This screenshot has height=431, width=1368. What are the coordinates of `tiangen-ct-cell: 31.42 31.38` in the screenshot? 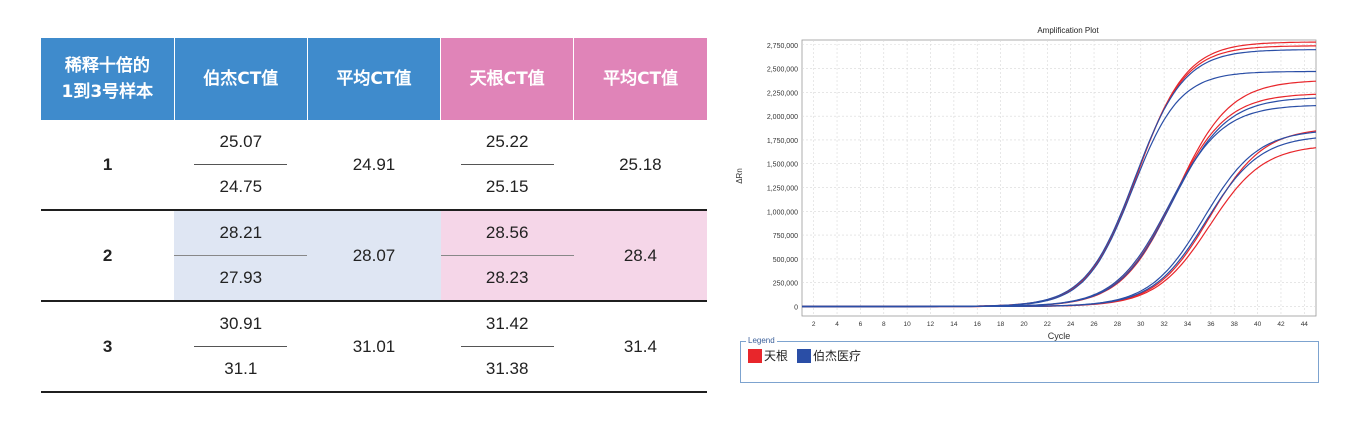 It's located at (507, 347).